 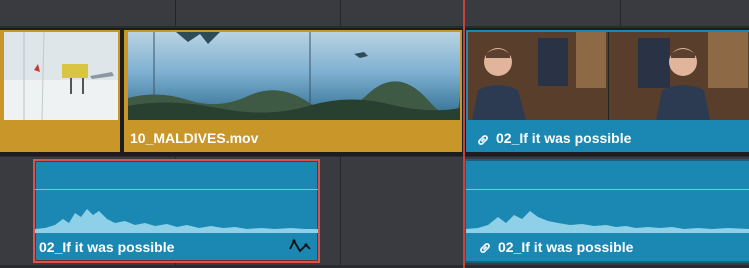 I want to click on keyframe-curve-icon, so click(x=300, y=246).